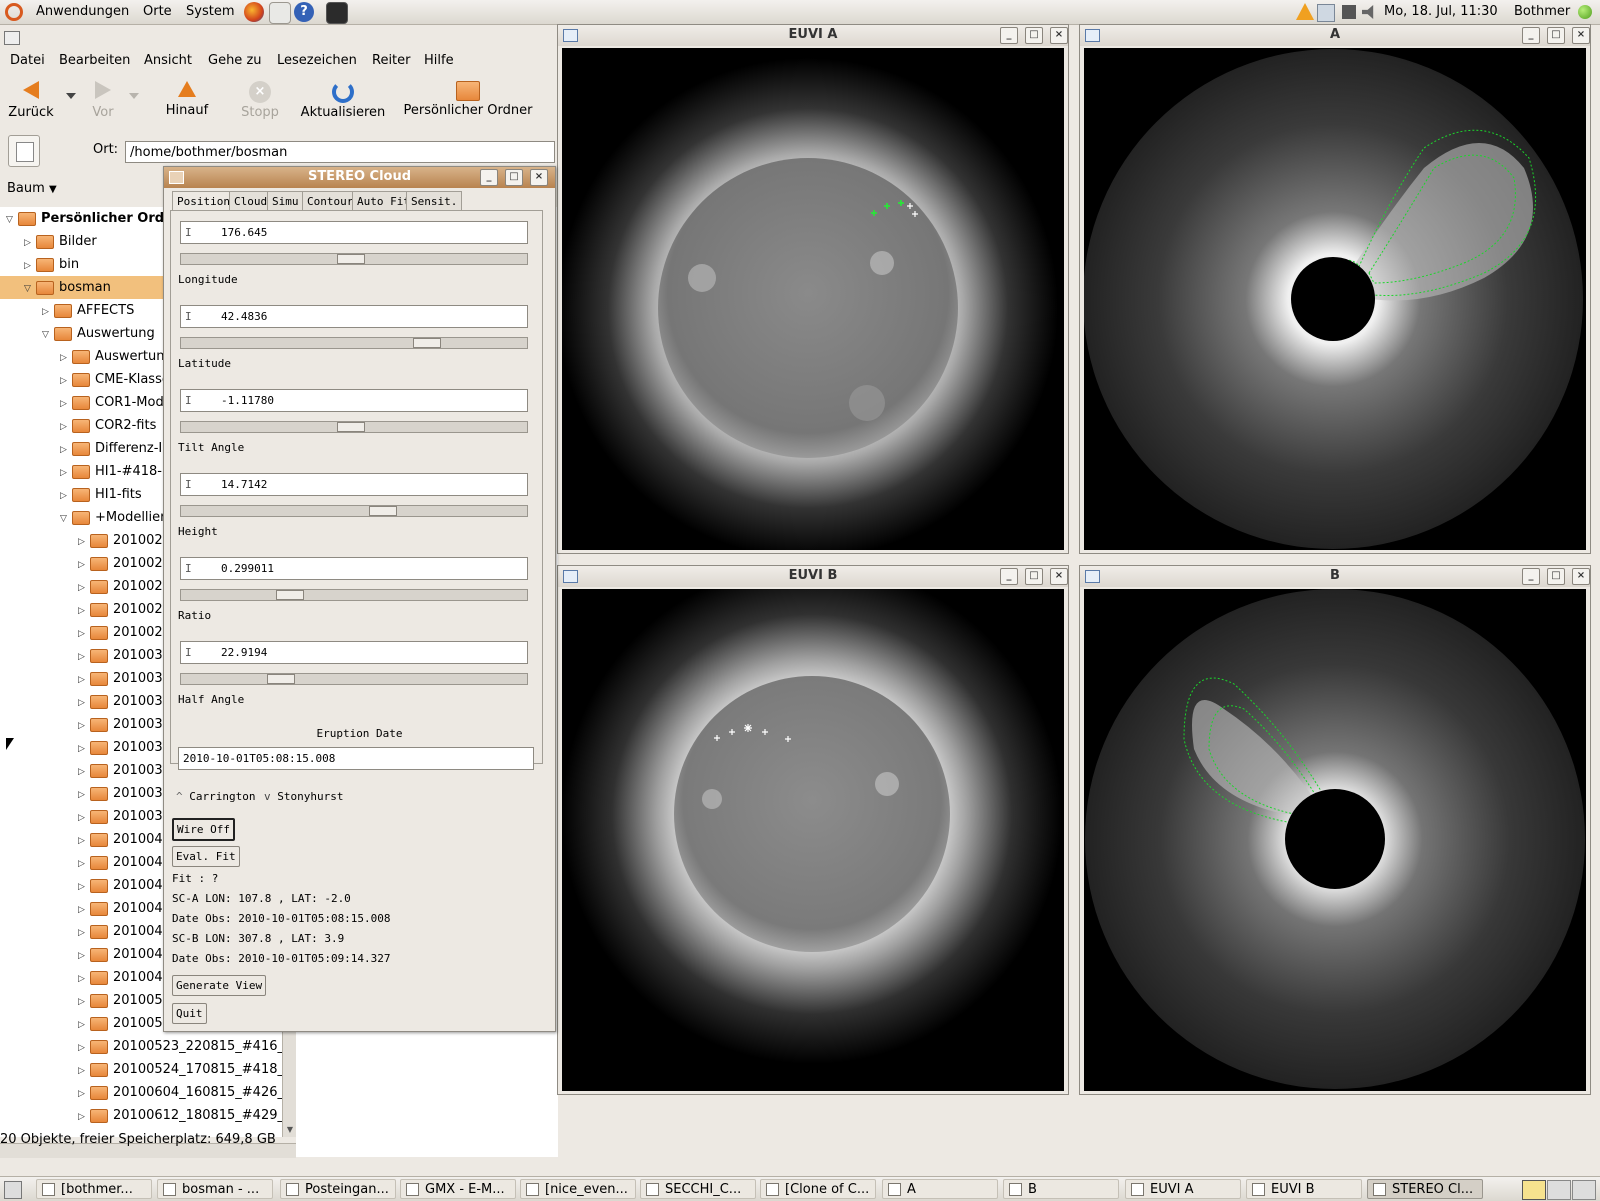  I want to click on half-angle-slider, so click(354, 679).